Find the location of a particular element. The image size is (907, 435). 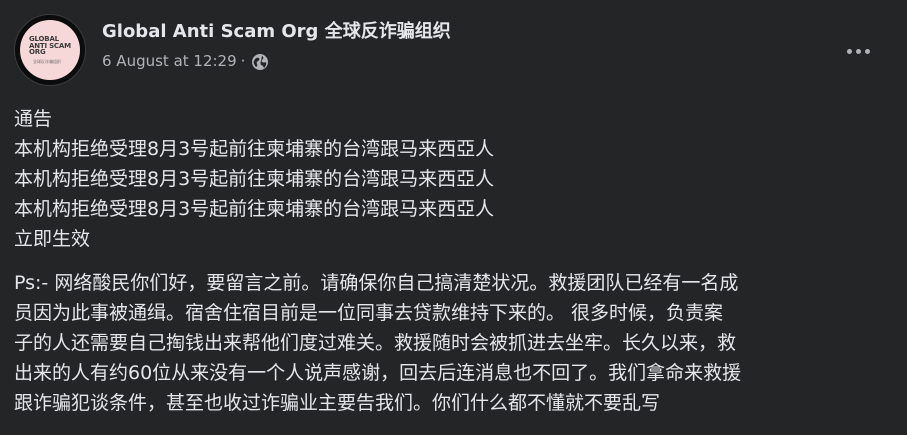

ps-text-line: 员因为此事被通缉。宿舍住宿目前是一位同事去贷款维持下来的。 很多时候，负责案 is located at coordinates (369, 313).